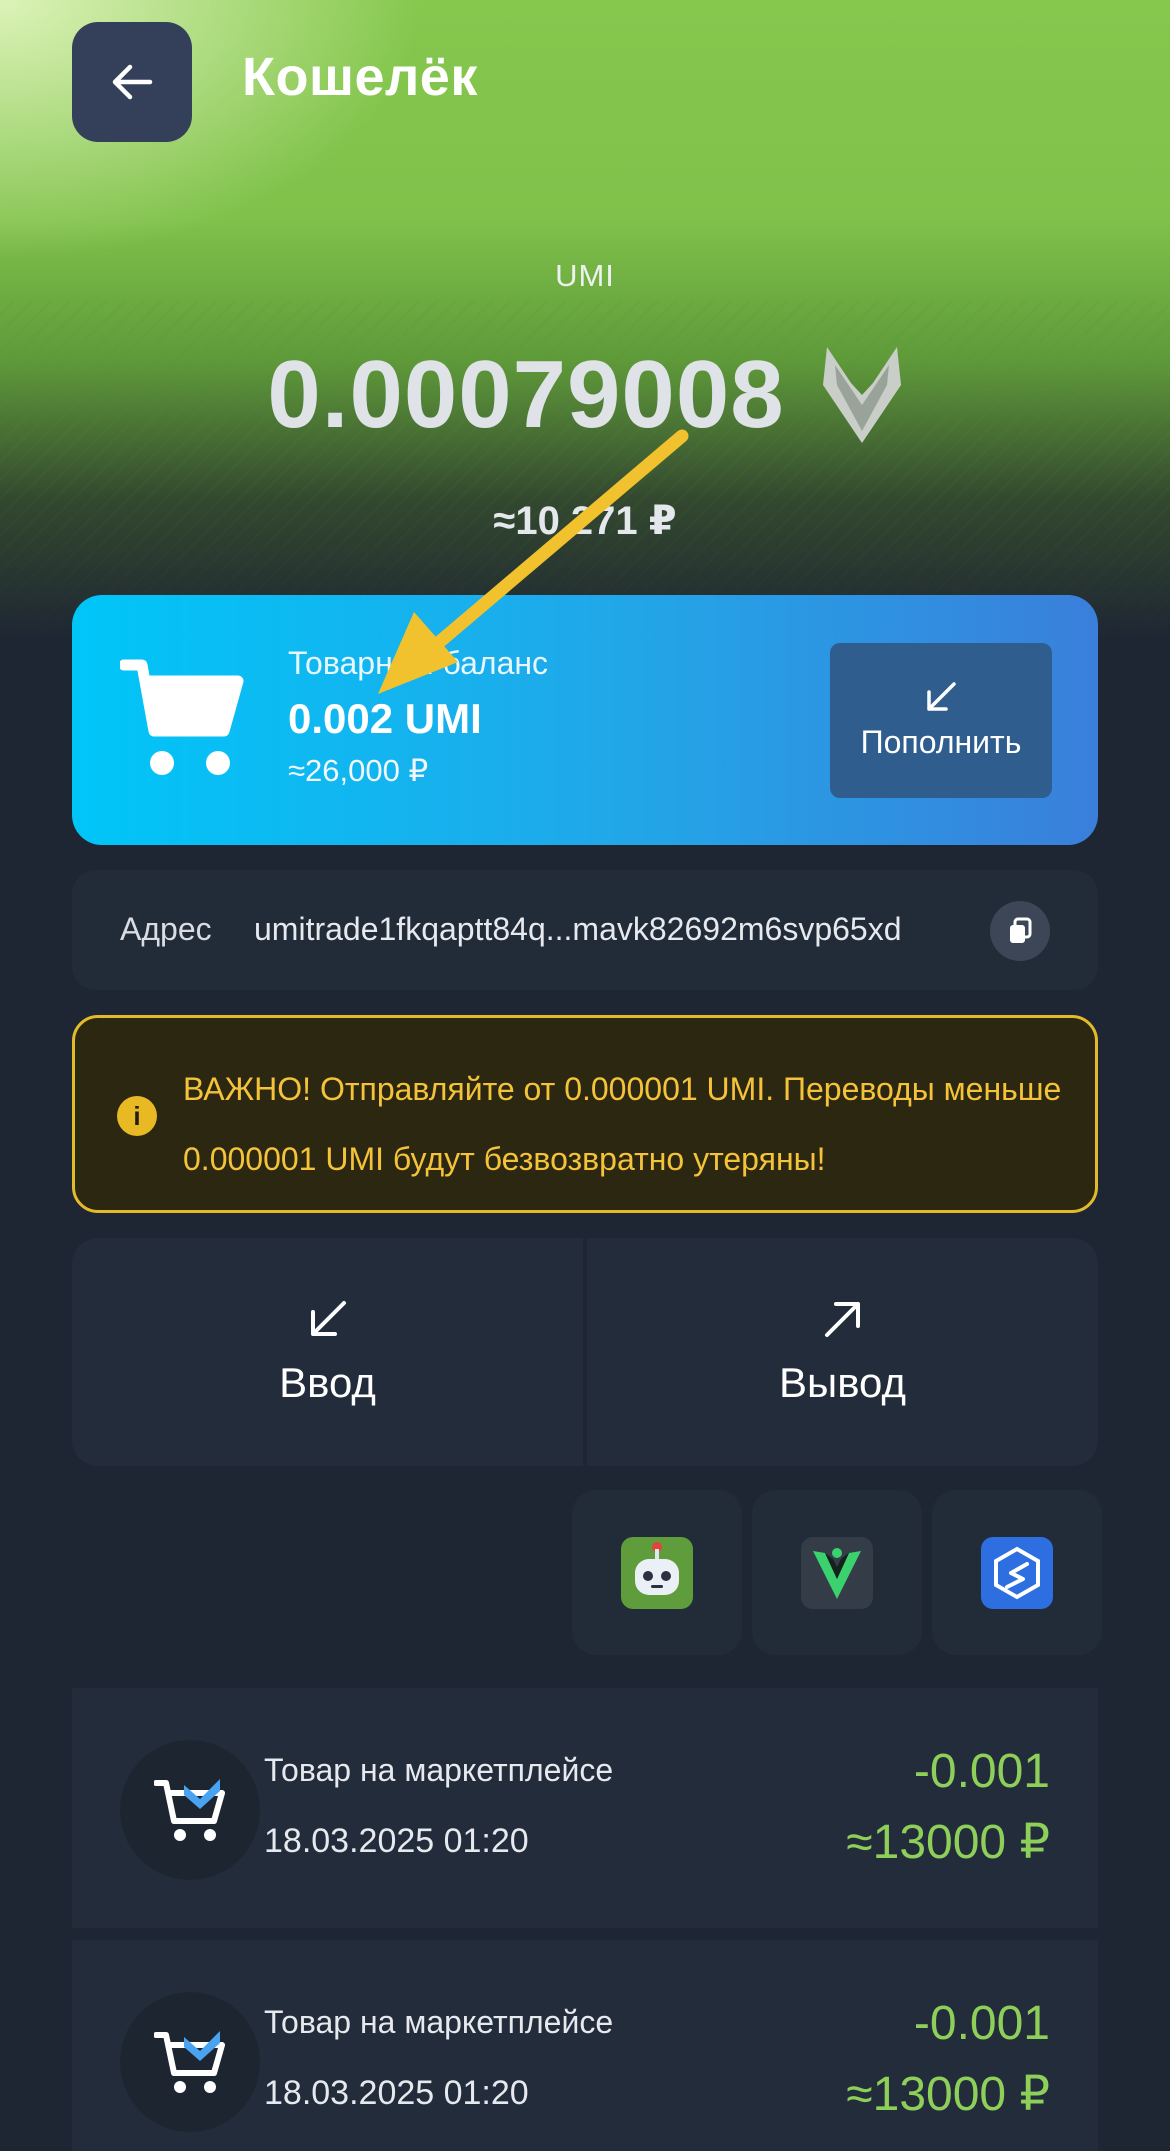 The height and width of the screenshot is (2151, 1170). Describe the element at coordinates (166, 929) in the screenshot. I see `address-label: Адрес` at that location.